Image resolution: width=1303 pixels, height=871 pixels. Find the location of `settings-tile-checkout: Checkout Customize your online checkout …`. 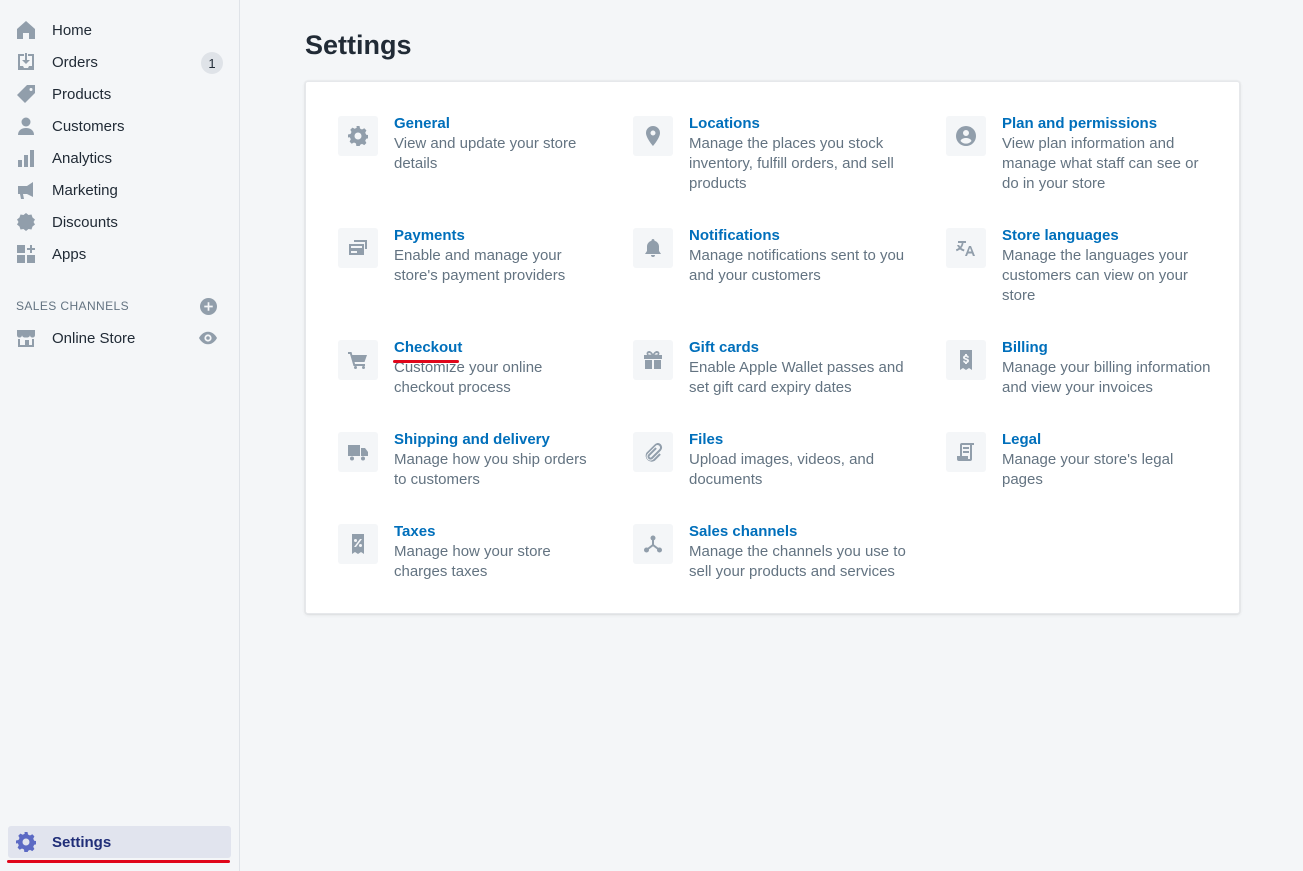

settings-tile-checkout: Checkout Customize your online checkout … is located at coordinates (466, 368).